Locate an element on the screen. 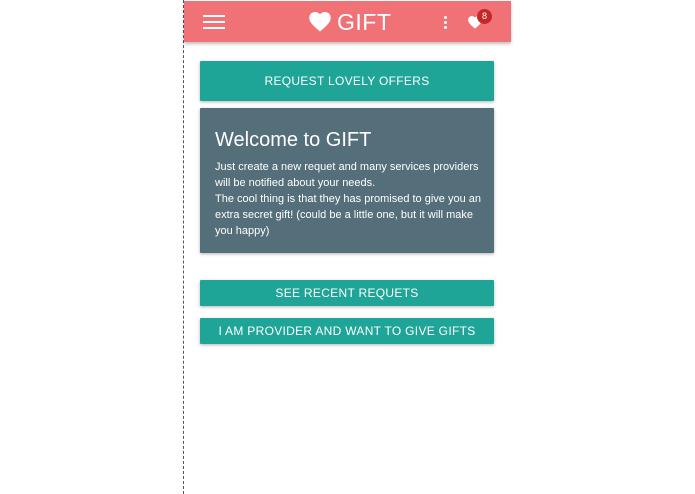 Image resolution: width=695 pixels, height=494 pixels. heart-icon is located at coordinates (320, 22).